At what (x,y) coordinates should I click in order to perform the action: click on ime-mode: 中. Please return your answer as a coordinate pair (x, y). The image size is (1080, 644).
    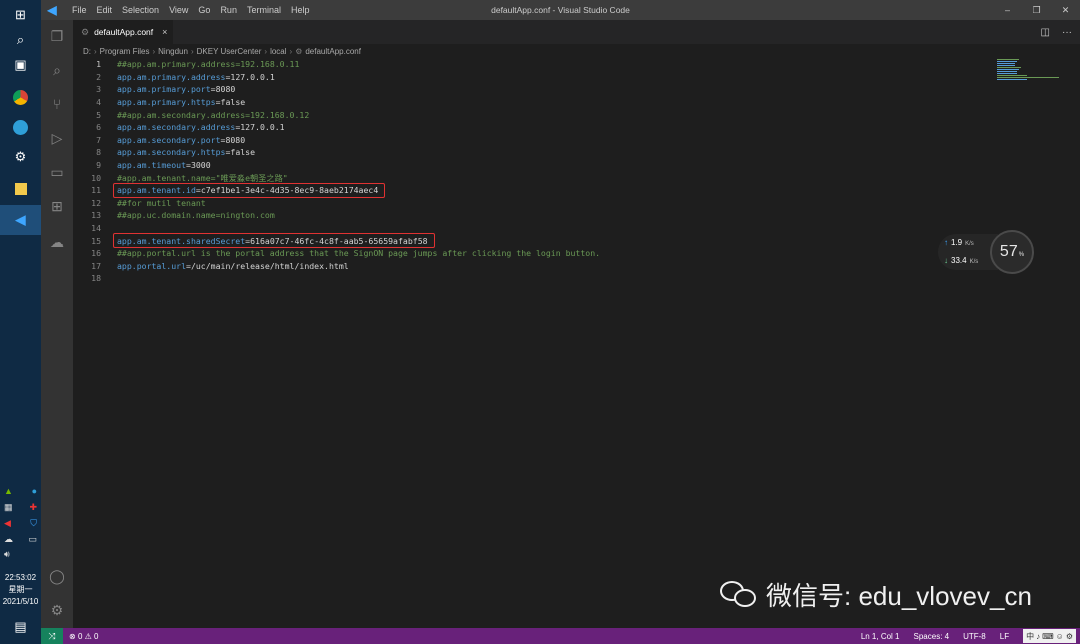
    Looking at the image, I should click on (1030, 636).